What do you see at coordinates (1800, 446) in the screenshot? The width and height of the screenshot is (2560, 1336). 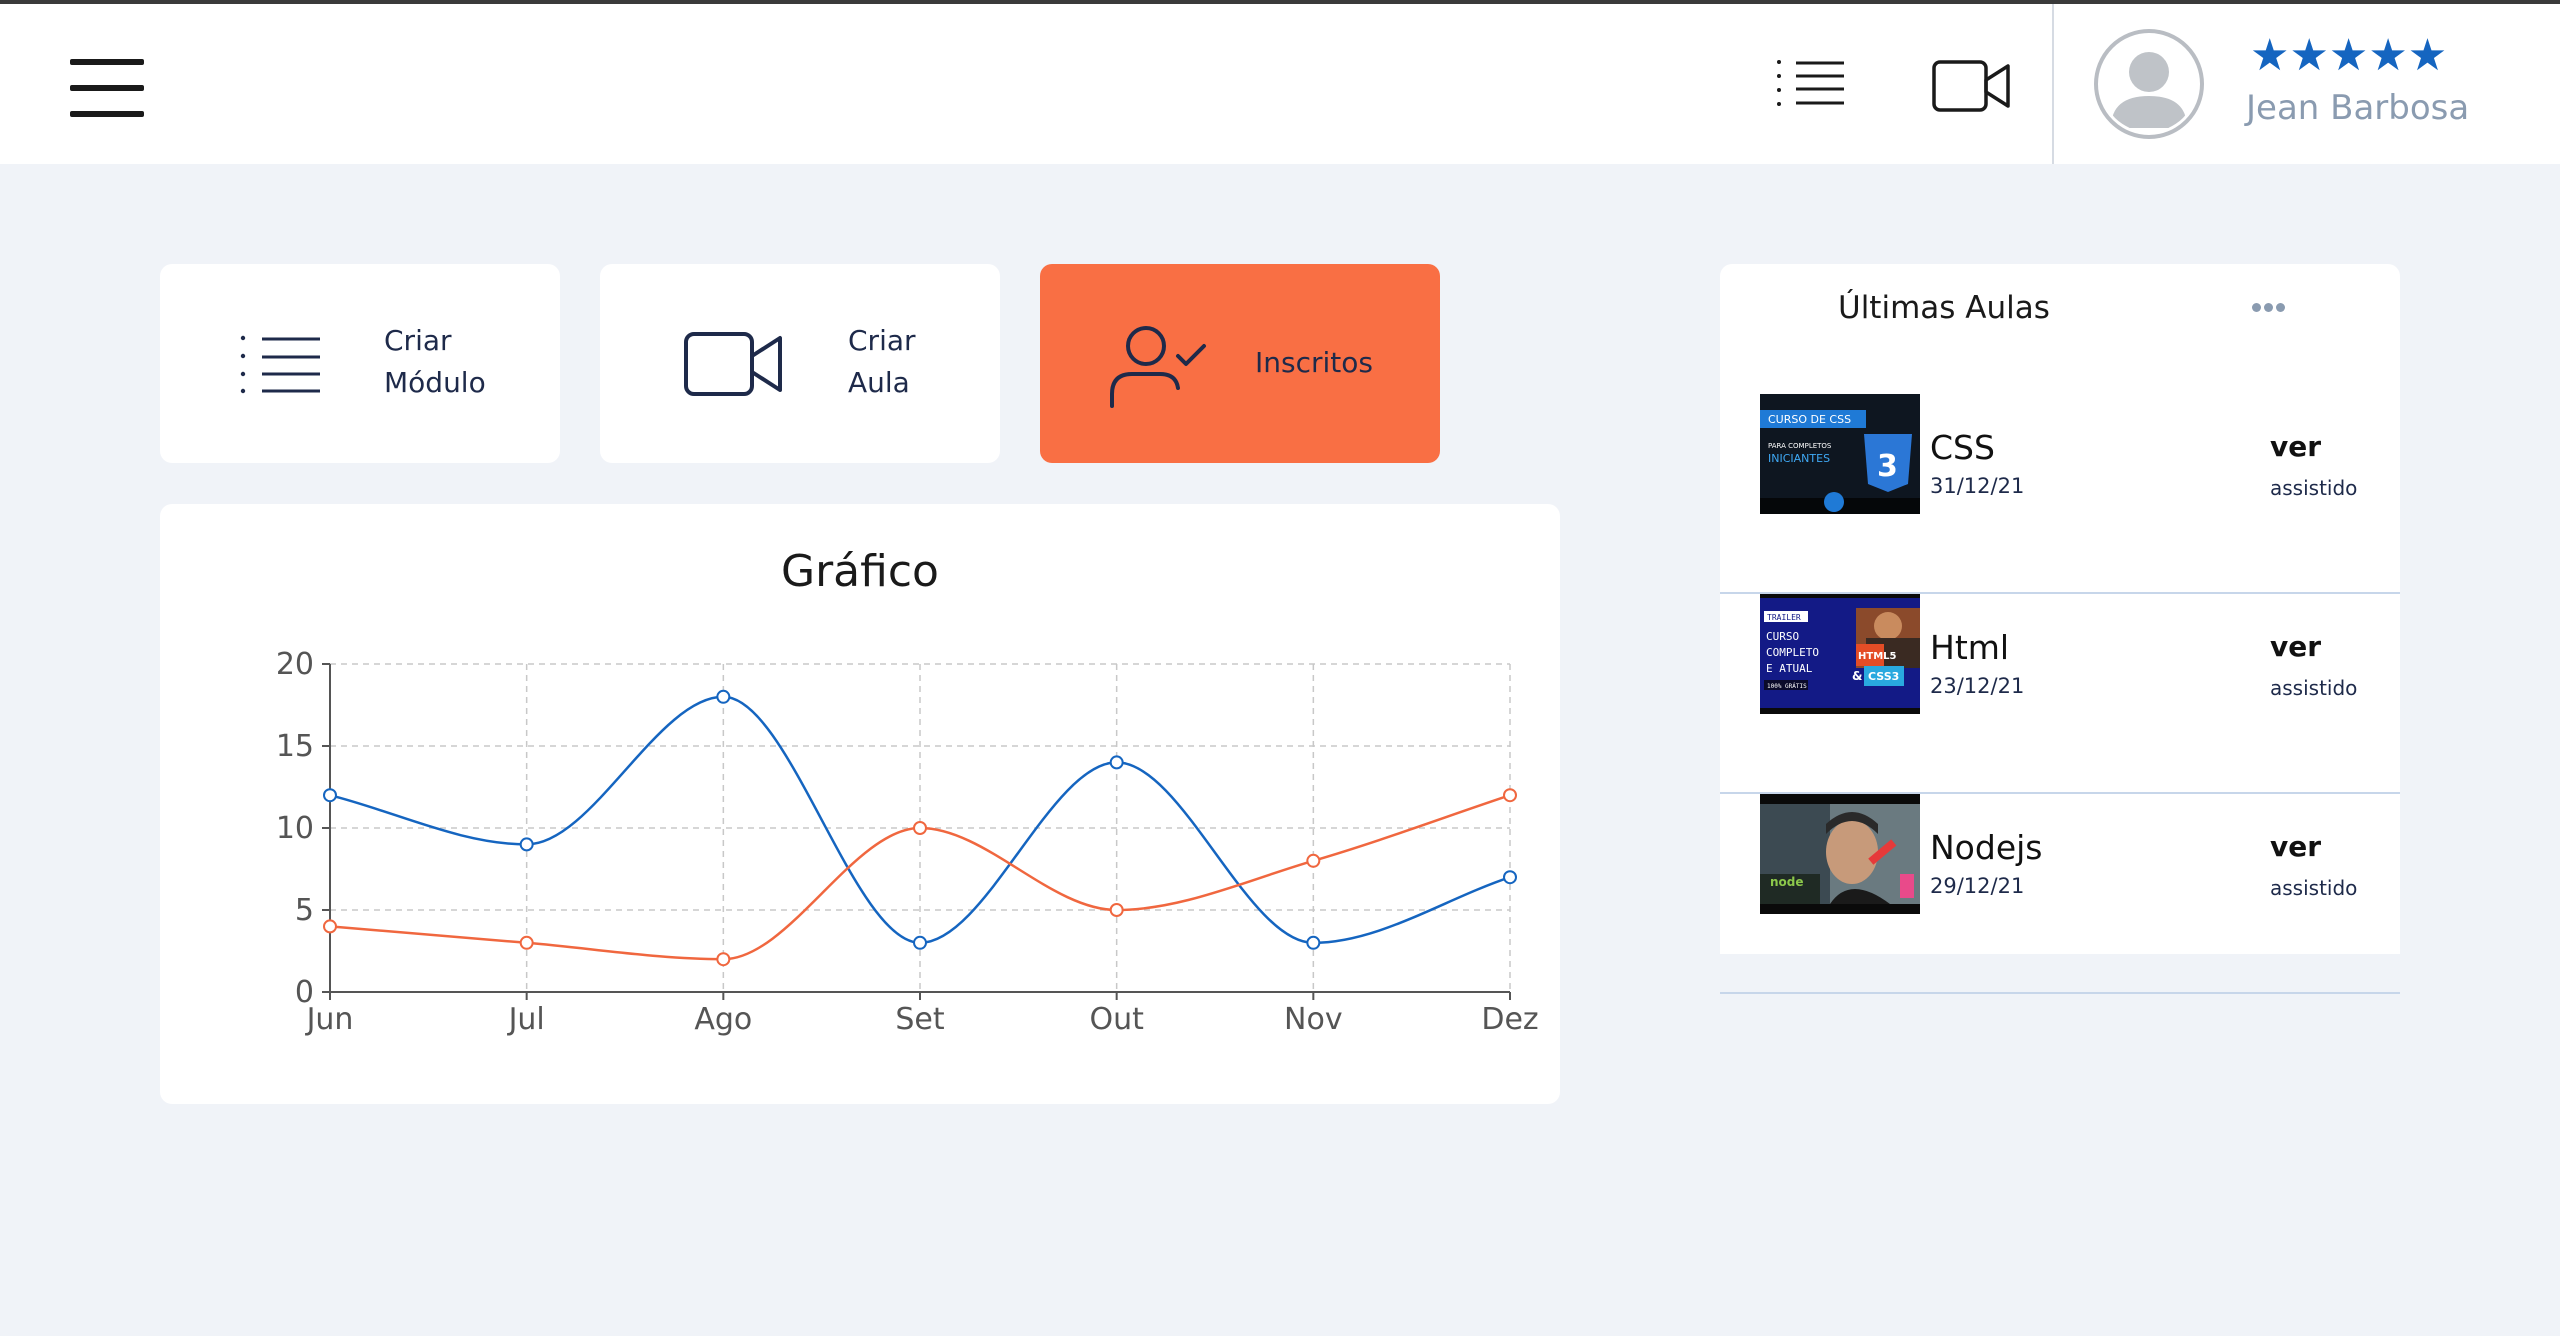 I see `svg-text: PARA COMPLETOS` at bounding box center [1800, 446].